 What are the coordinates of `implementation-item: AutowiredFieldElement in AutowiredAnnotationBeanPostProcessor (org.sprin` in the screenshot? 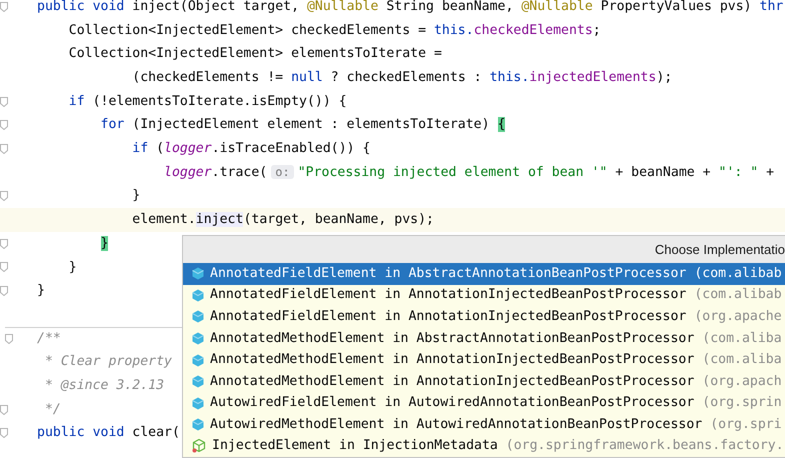 It's located at (484, 403).